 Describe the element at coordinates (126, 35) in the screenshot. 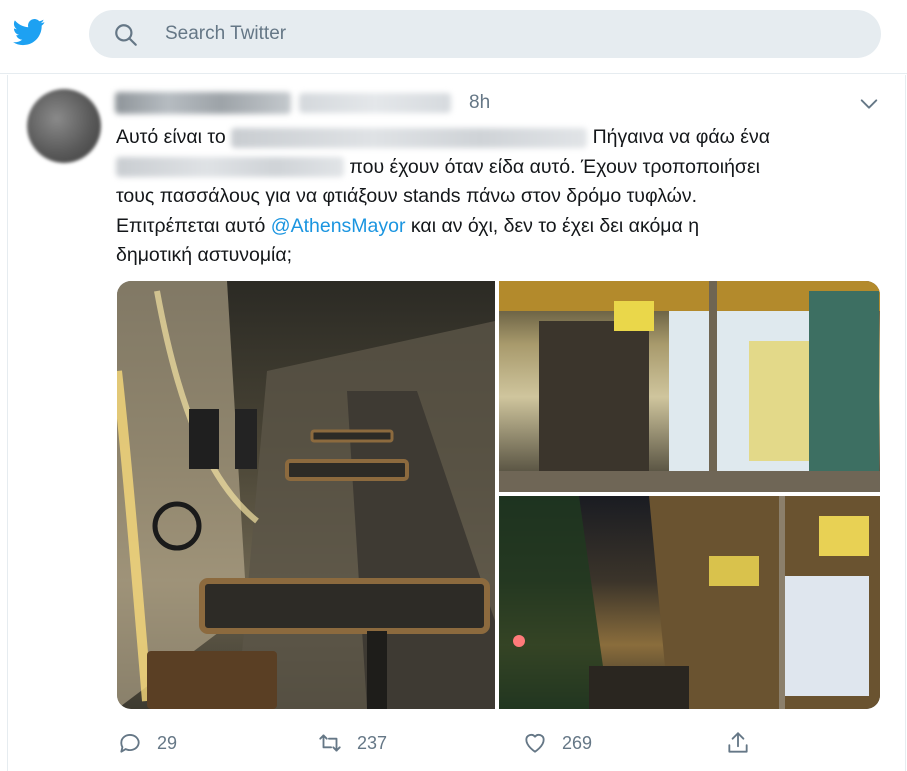

I see `search-icon` at that location.